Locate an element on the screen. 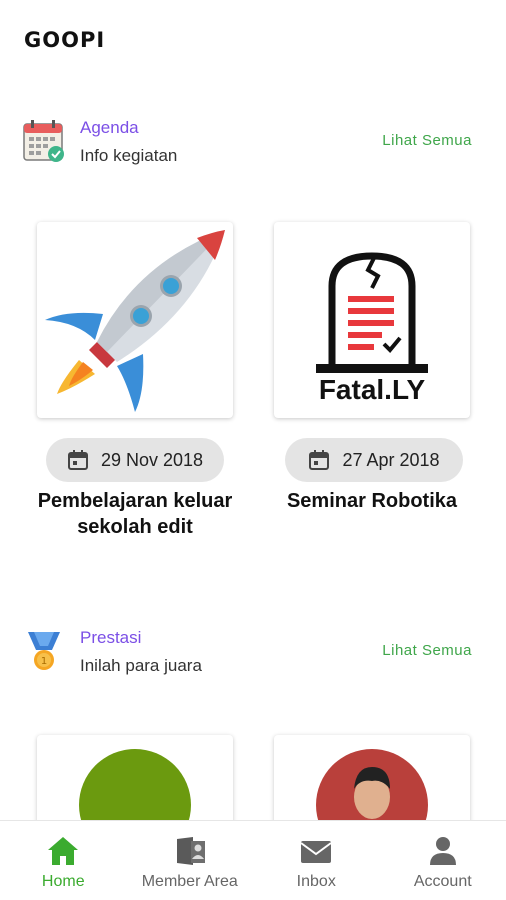  nav-label-member-area: Member Area is located at coordinates (189, 881).